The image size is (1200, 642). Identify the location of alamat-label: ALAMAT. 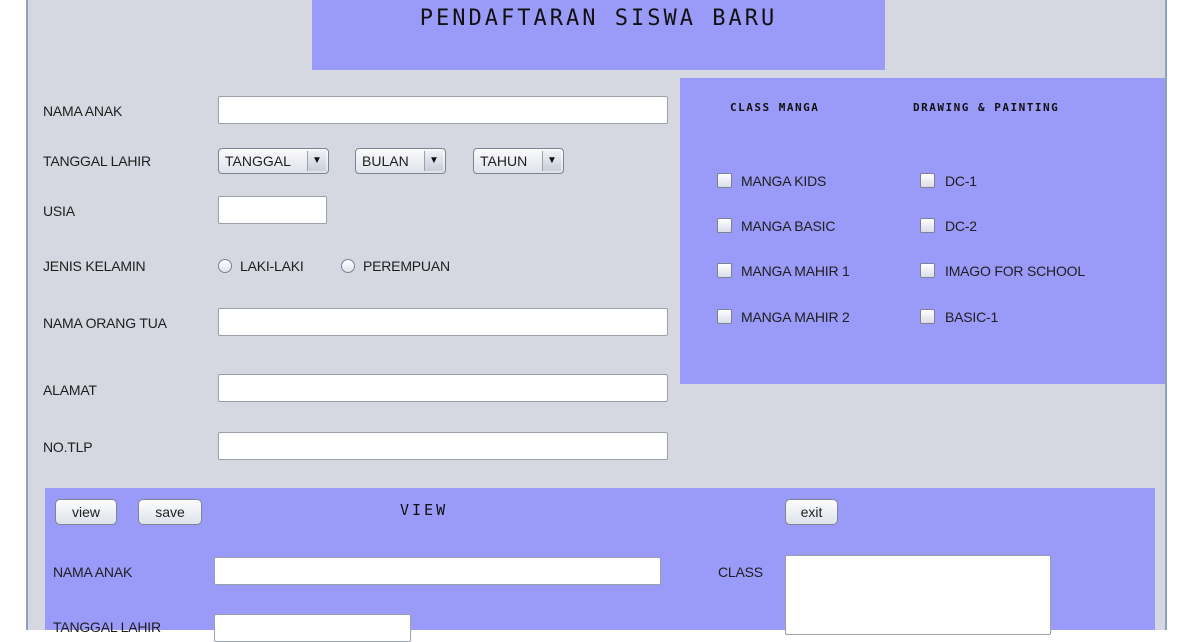
(70, 390).